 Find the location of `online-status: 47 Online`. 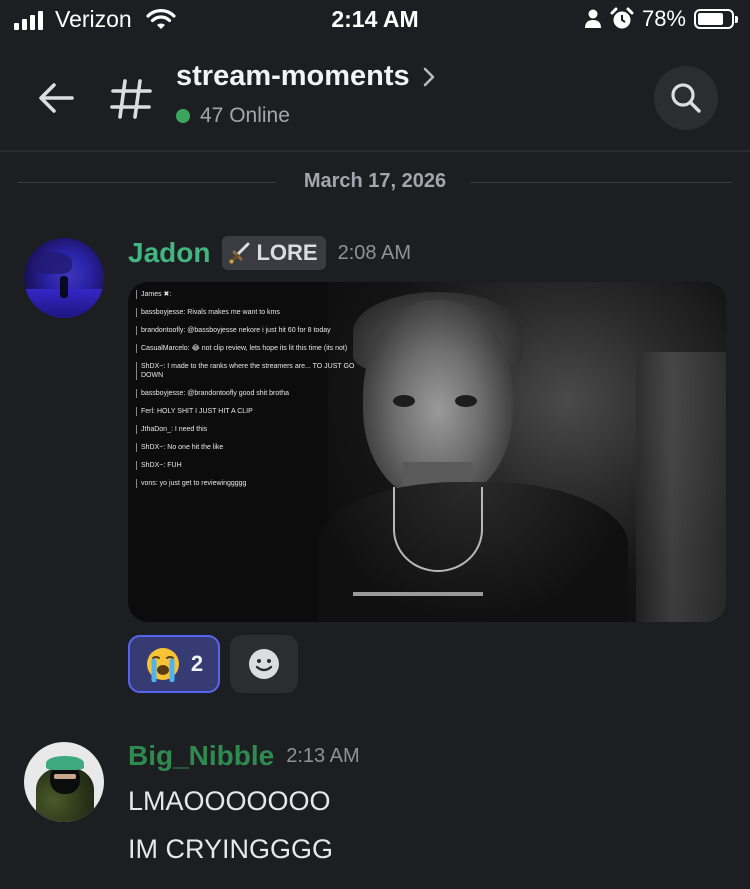

online-status: 47 Online is located at coordinates (233, 116).